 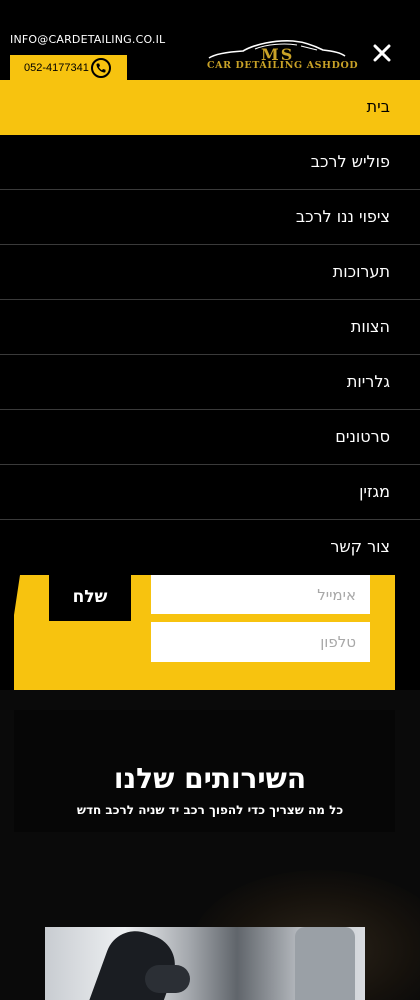 I want to click on menu-item-label: הצוות, so click(x=370, y=326).